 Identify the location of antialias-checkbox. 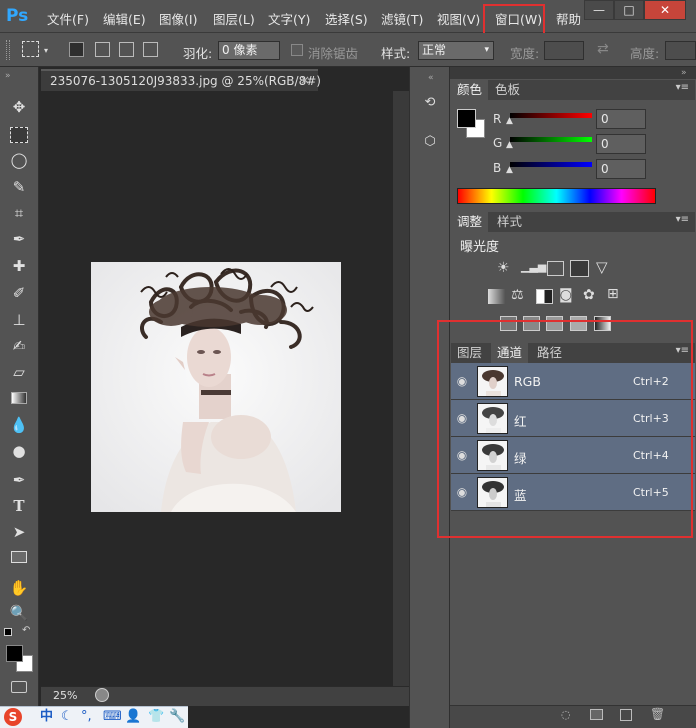
(297, 50).